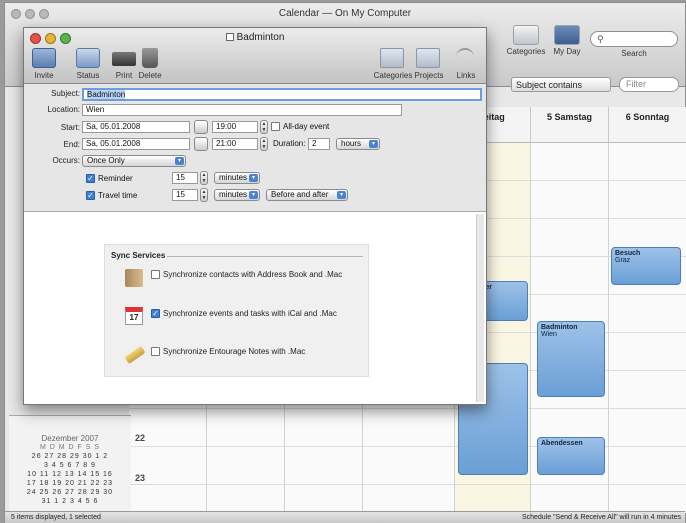 The width and height of the screenshot is (686, 523). I want to click on search-field: ⚲, so click(634, 39).